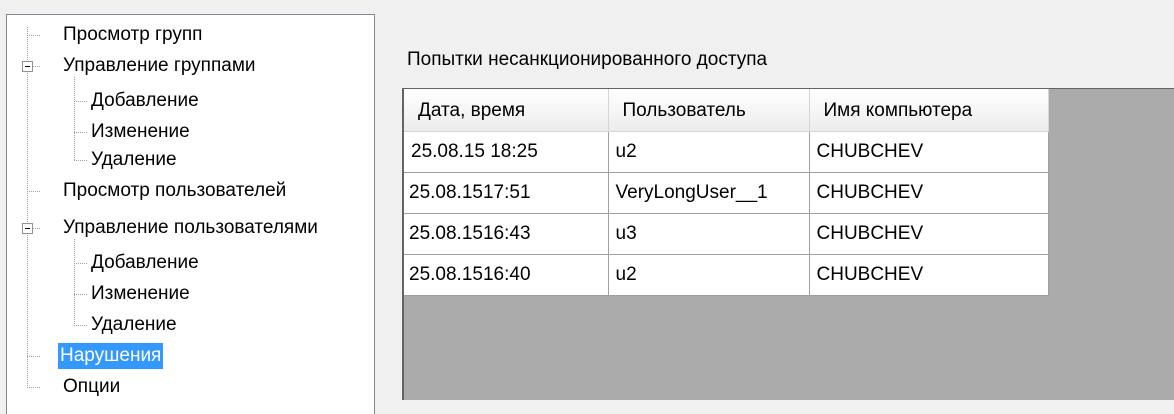 Image resolution: width=1174 pixels, height=414 pixels. Describe the element at coordinates (929, 110) in the screenshot. I see `column-header-computer: Имя компьютера` at that location.